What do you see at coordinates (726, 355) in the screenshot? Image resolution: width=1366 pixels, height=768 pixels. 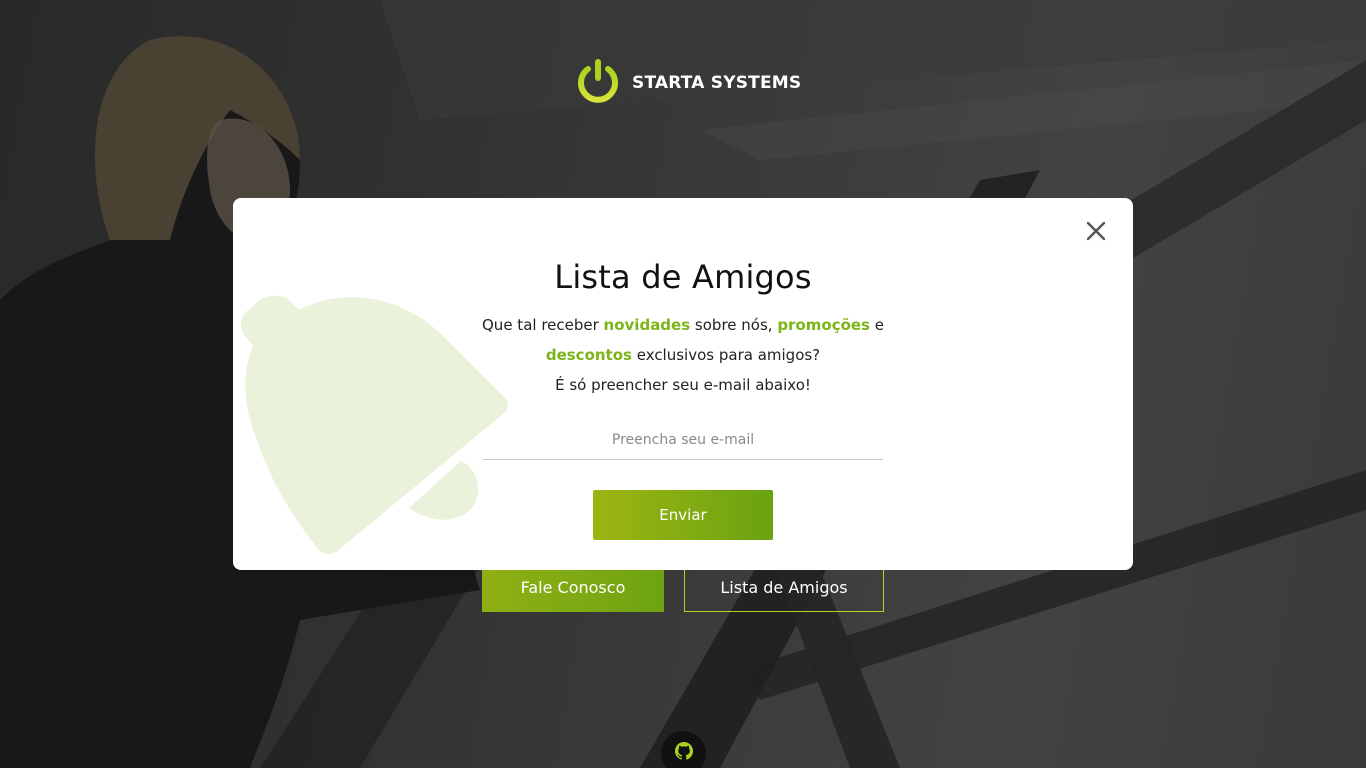 I see `text-part: exclusivos para amigos?` at bounding box center [726, 355].